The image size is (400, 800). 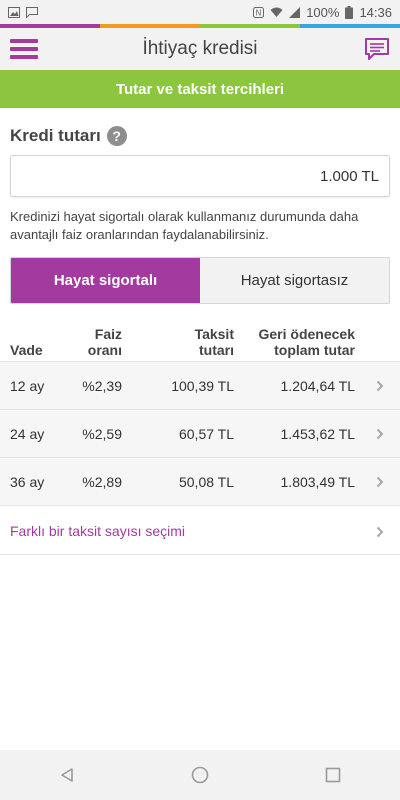 I want to click on message-icon, so click(x=32, y=12).